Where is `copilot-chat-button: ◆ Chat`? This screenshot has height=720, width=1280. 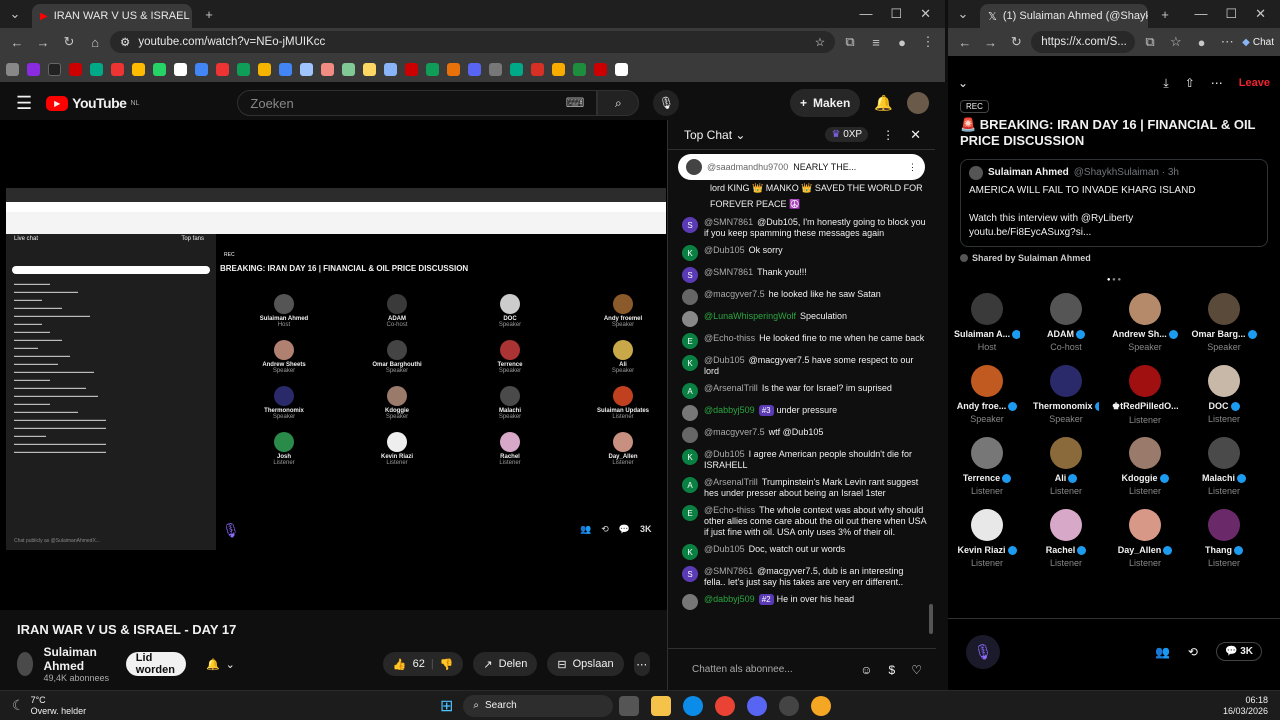 copilot-chat-button: ◆ Chat is located at coordinates (1258, 42).